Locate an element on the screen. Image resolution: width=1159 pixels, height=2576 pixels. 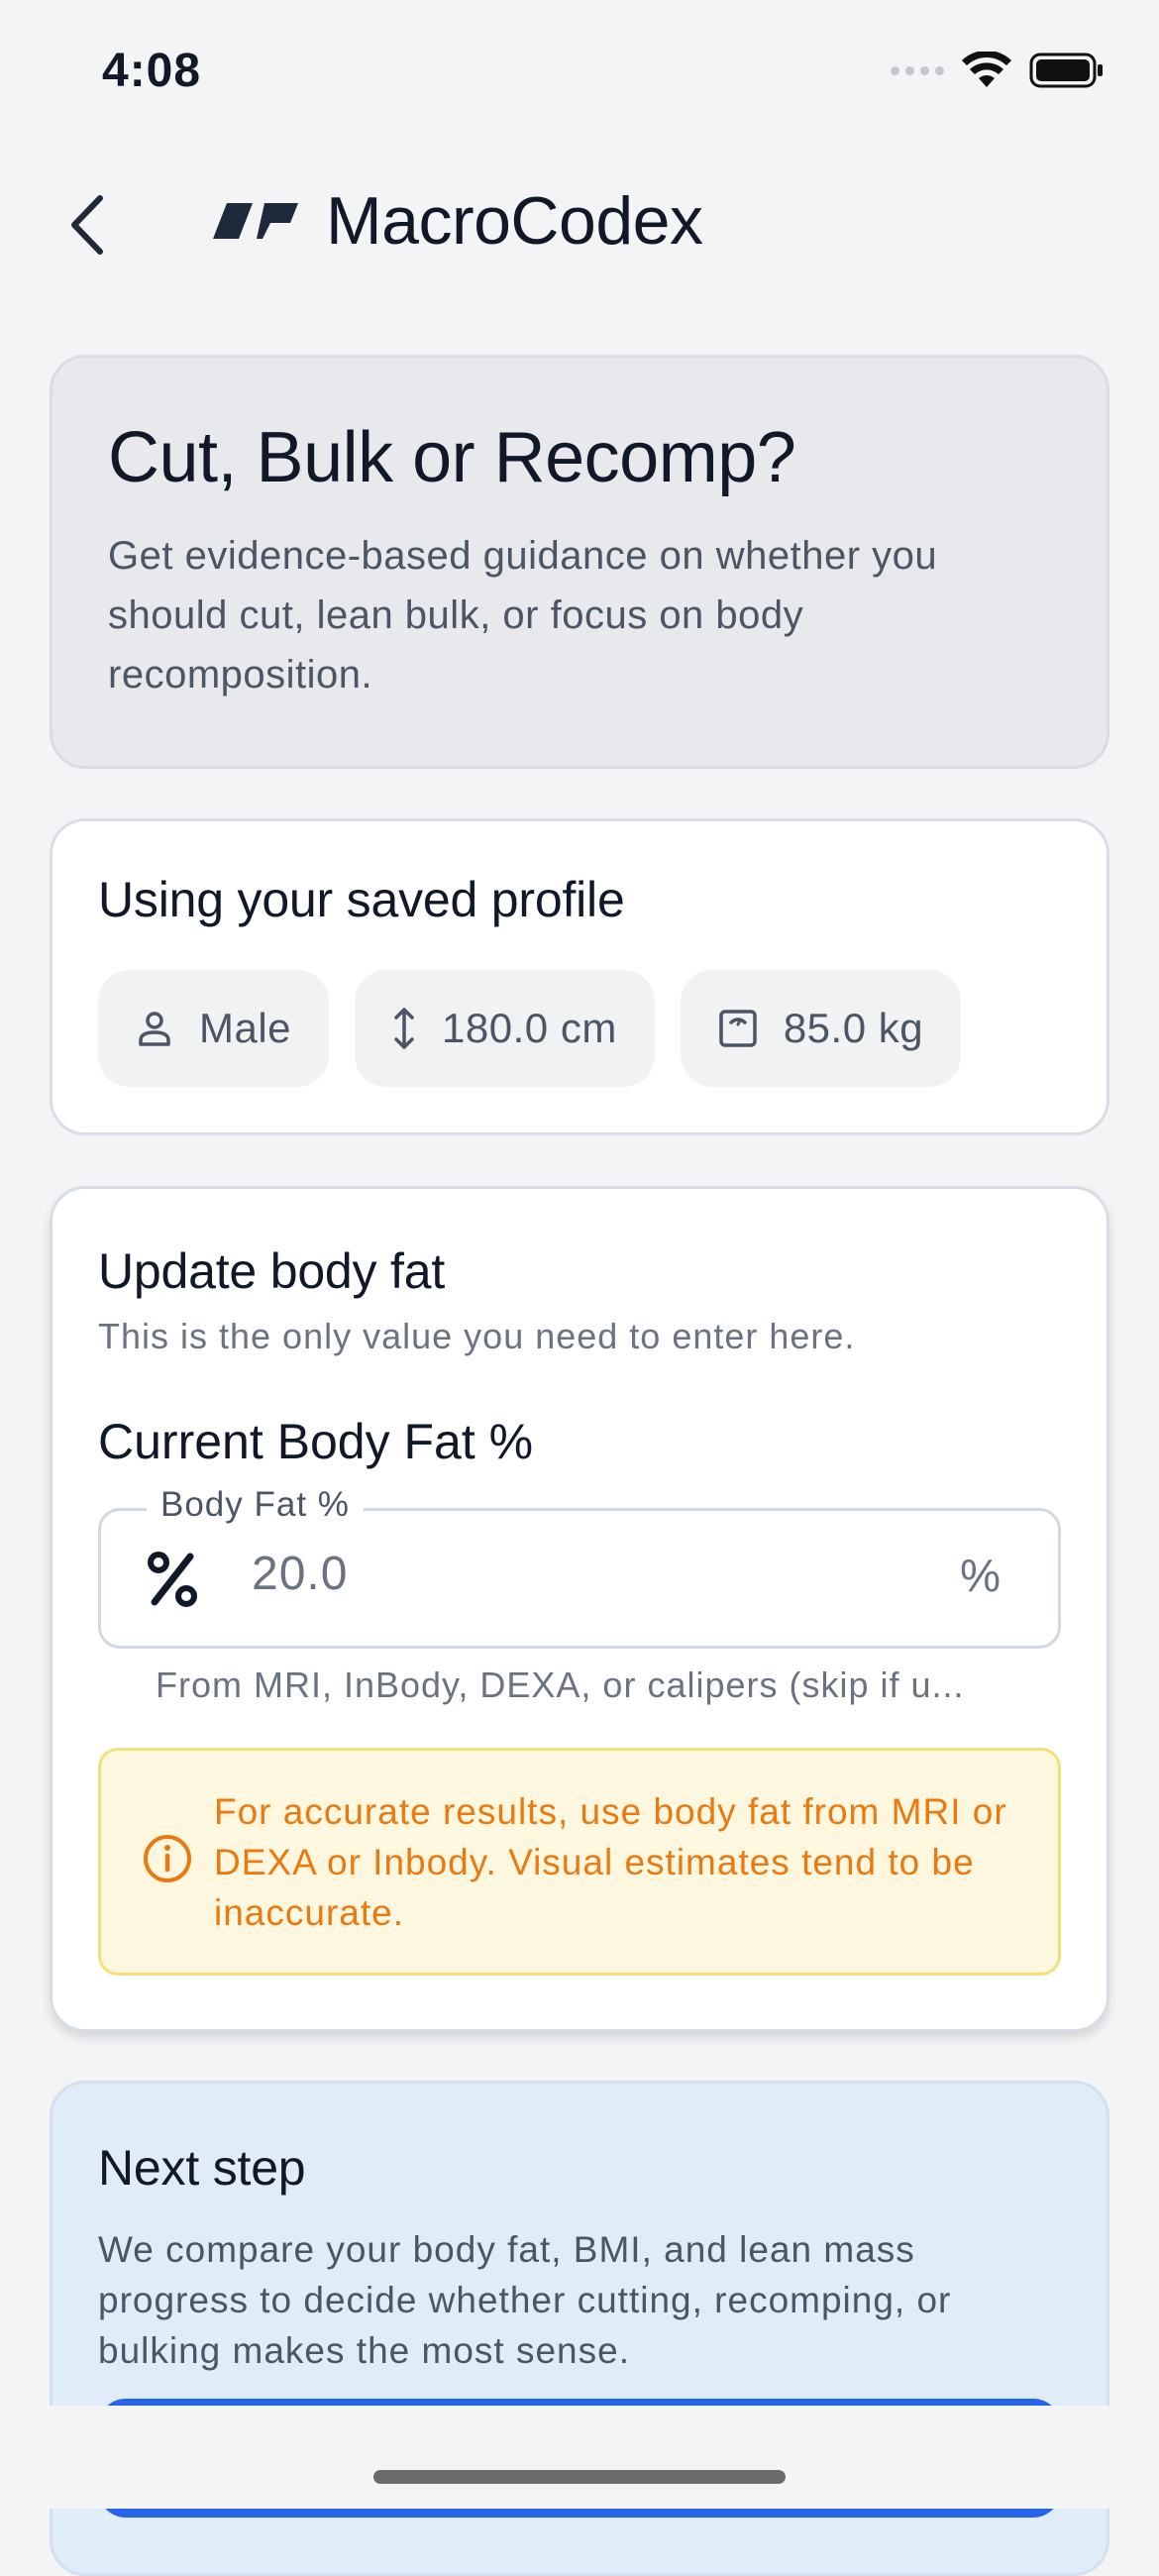
height-chip: 180.0 cm is located at coordinates (505, 1028).